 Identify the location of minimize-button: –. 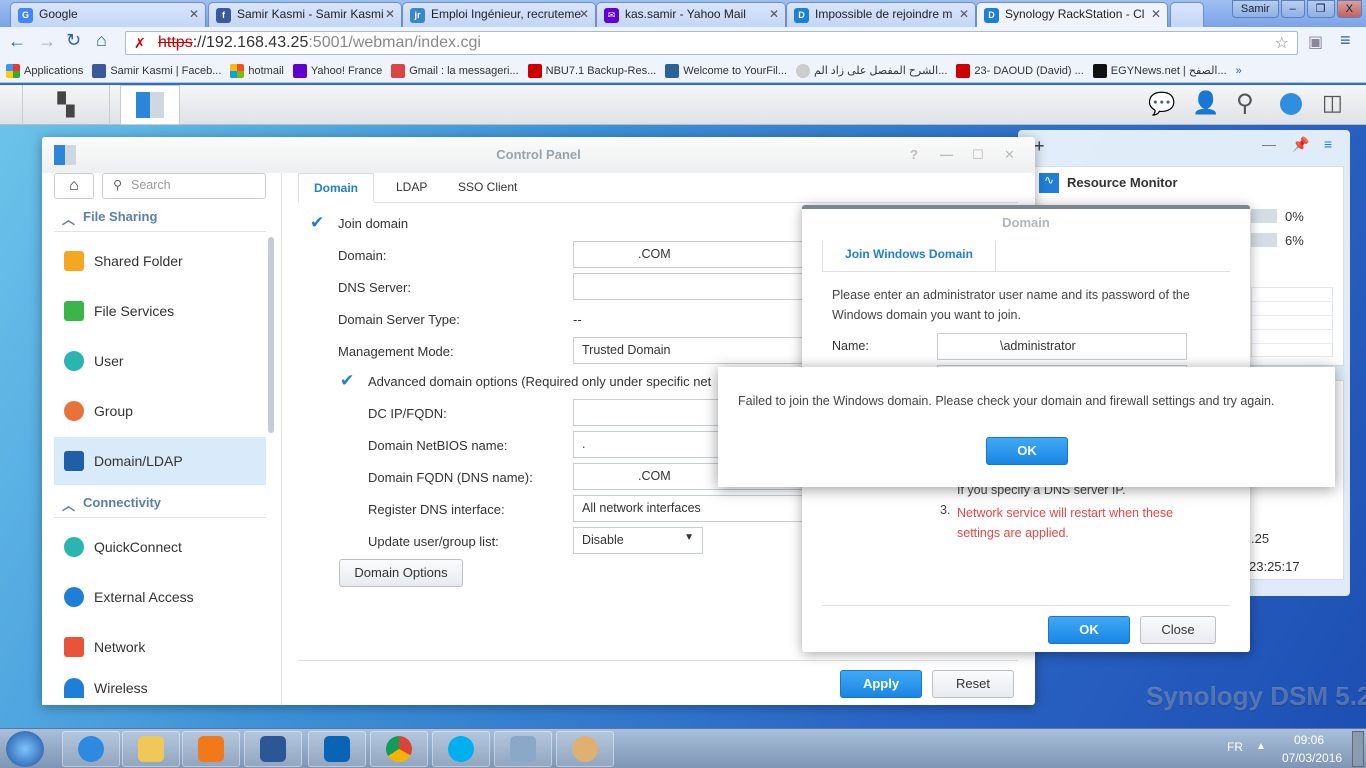
(1292, 9).